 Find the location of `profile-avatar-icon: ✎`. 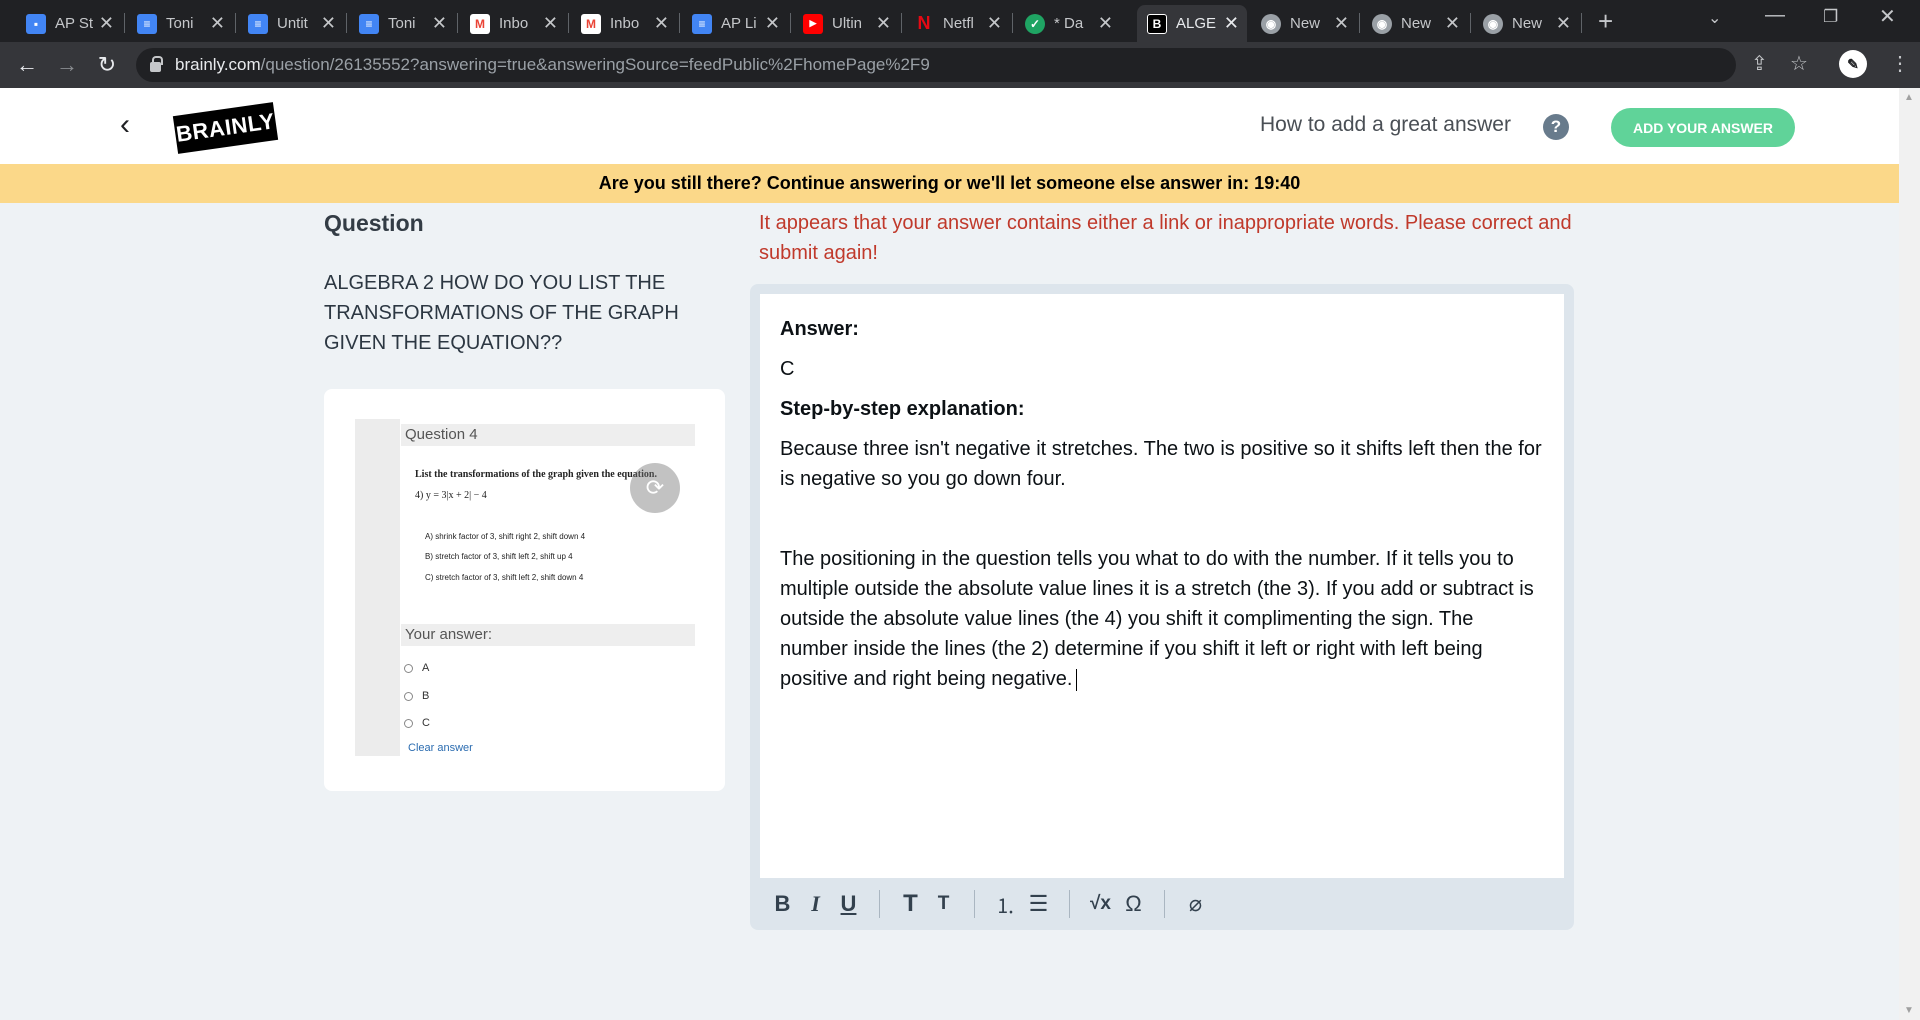

profile-avatar-icon: ✎ is located at coordinates (1853, 64).